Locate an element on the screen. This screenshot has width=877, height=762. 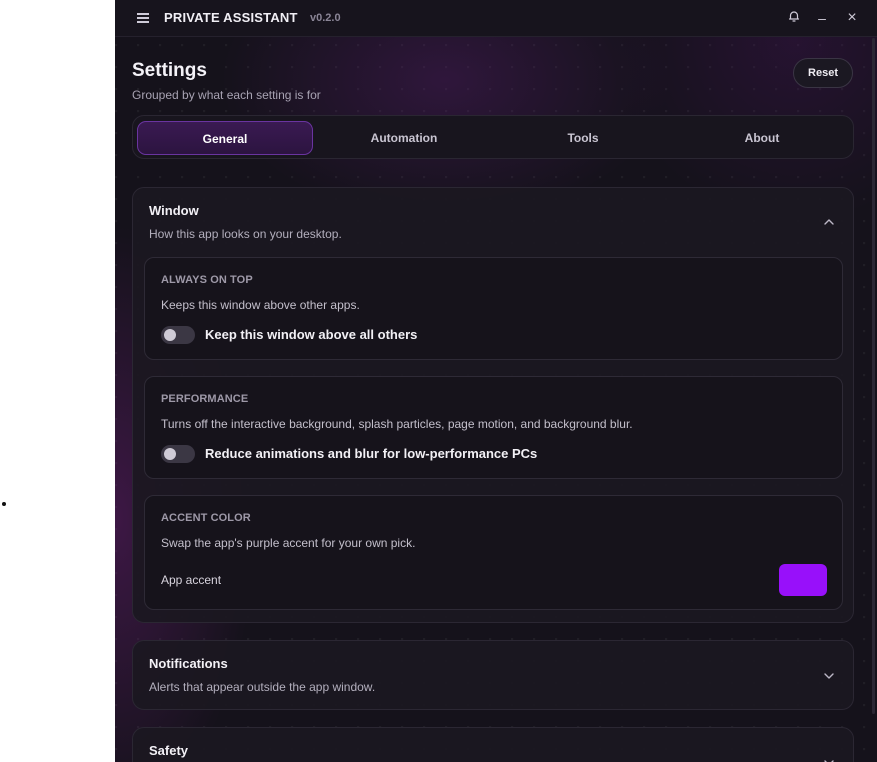
tab-general: General is located at coordinates (225, 138).